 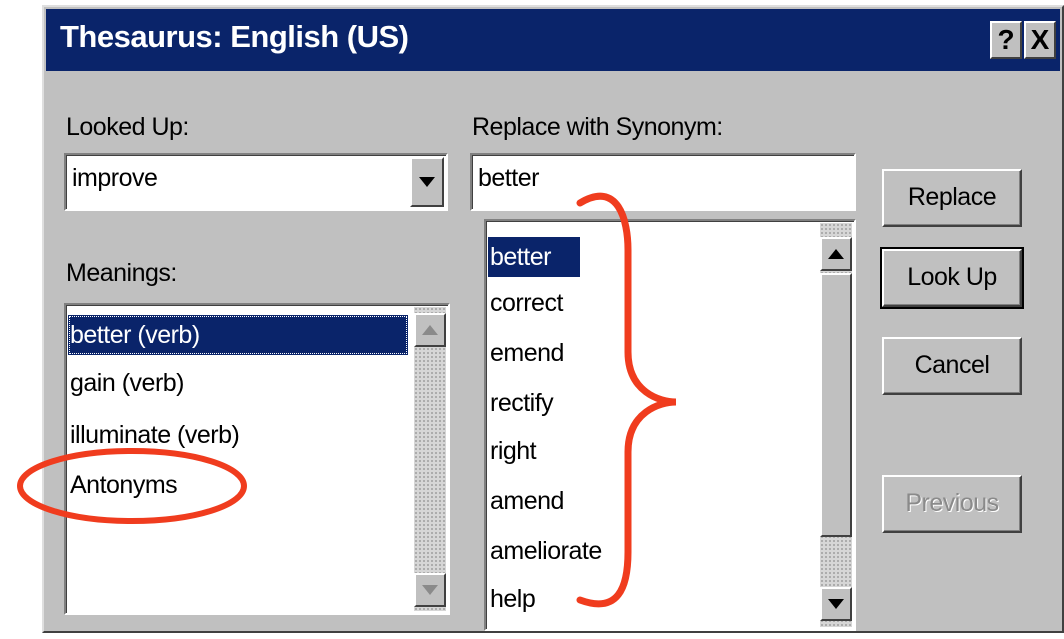 I want to click on synonym-scroll-down-button, so click(x=836, y=604).